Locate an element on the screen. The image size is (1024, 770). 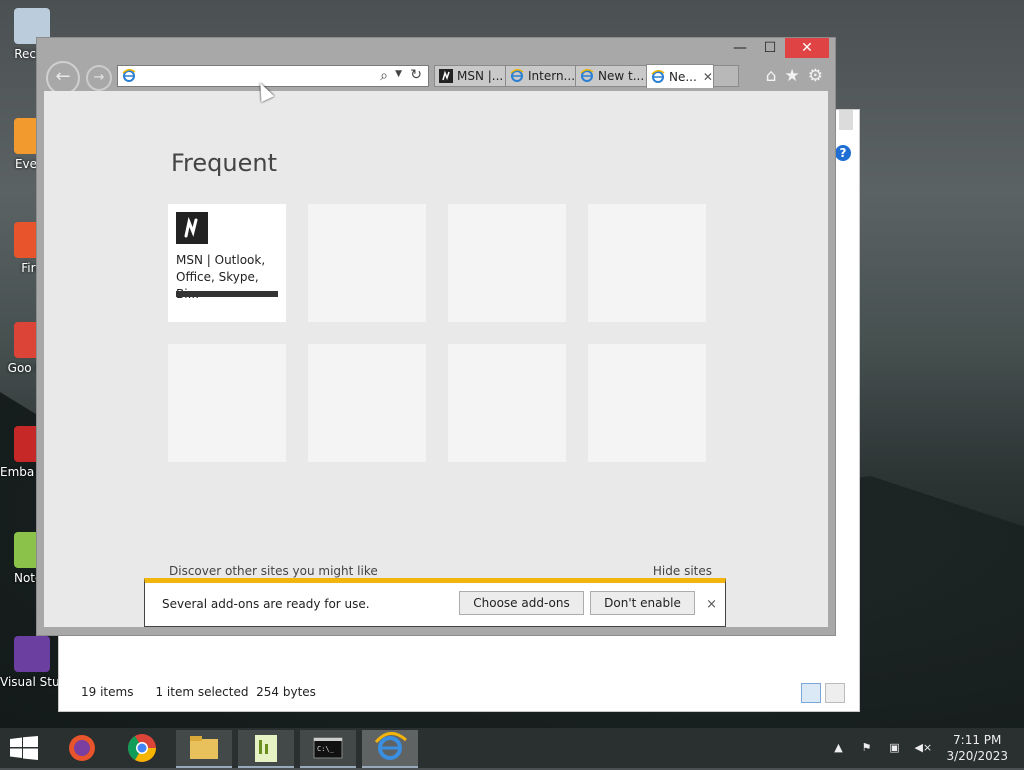
network-icon: ▣ is located at coordinates (894, 748).